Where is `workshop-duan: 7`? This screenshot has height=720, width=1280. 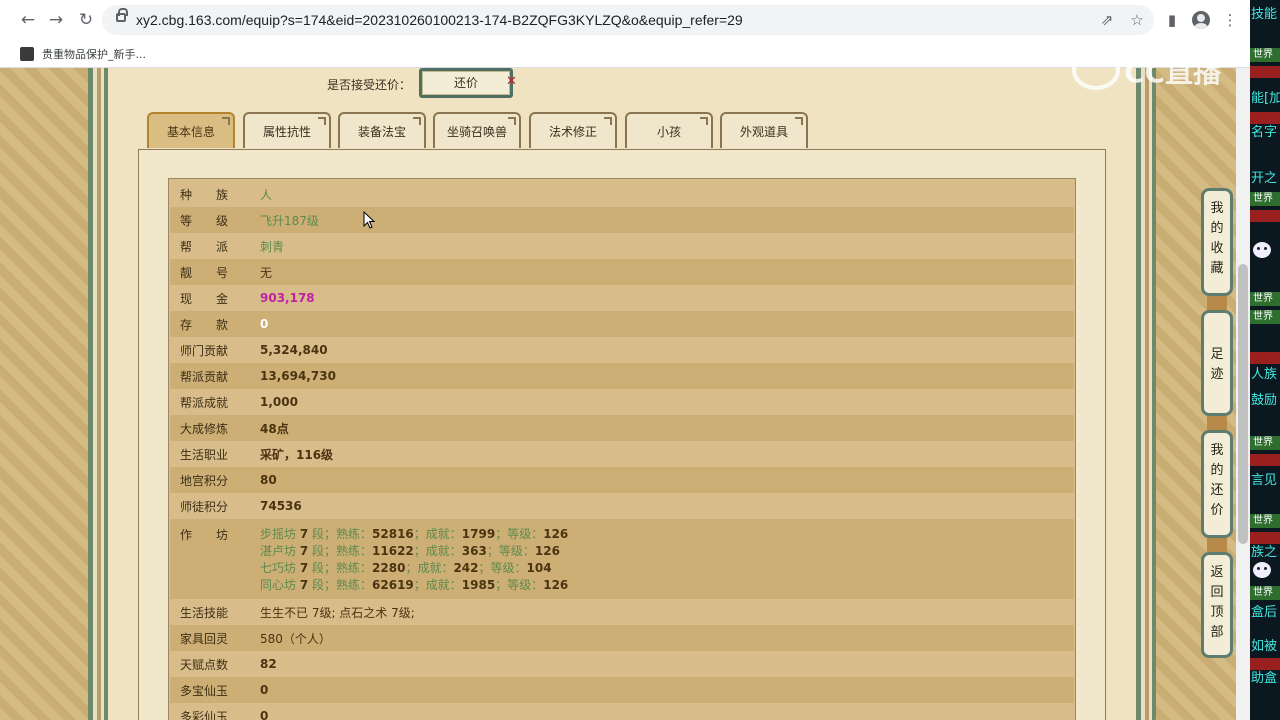
workshop-duan: 7 is located at coordinates (304, 534).